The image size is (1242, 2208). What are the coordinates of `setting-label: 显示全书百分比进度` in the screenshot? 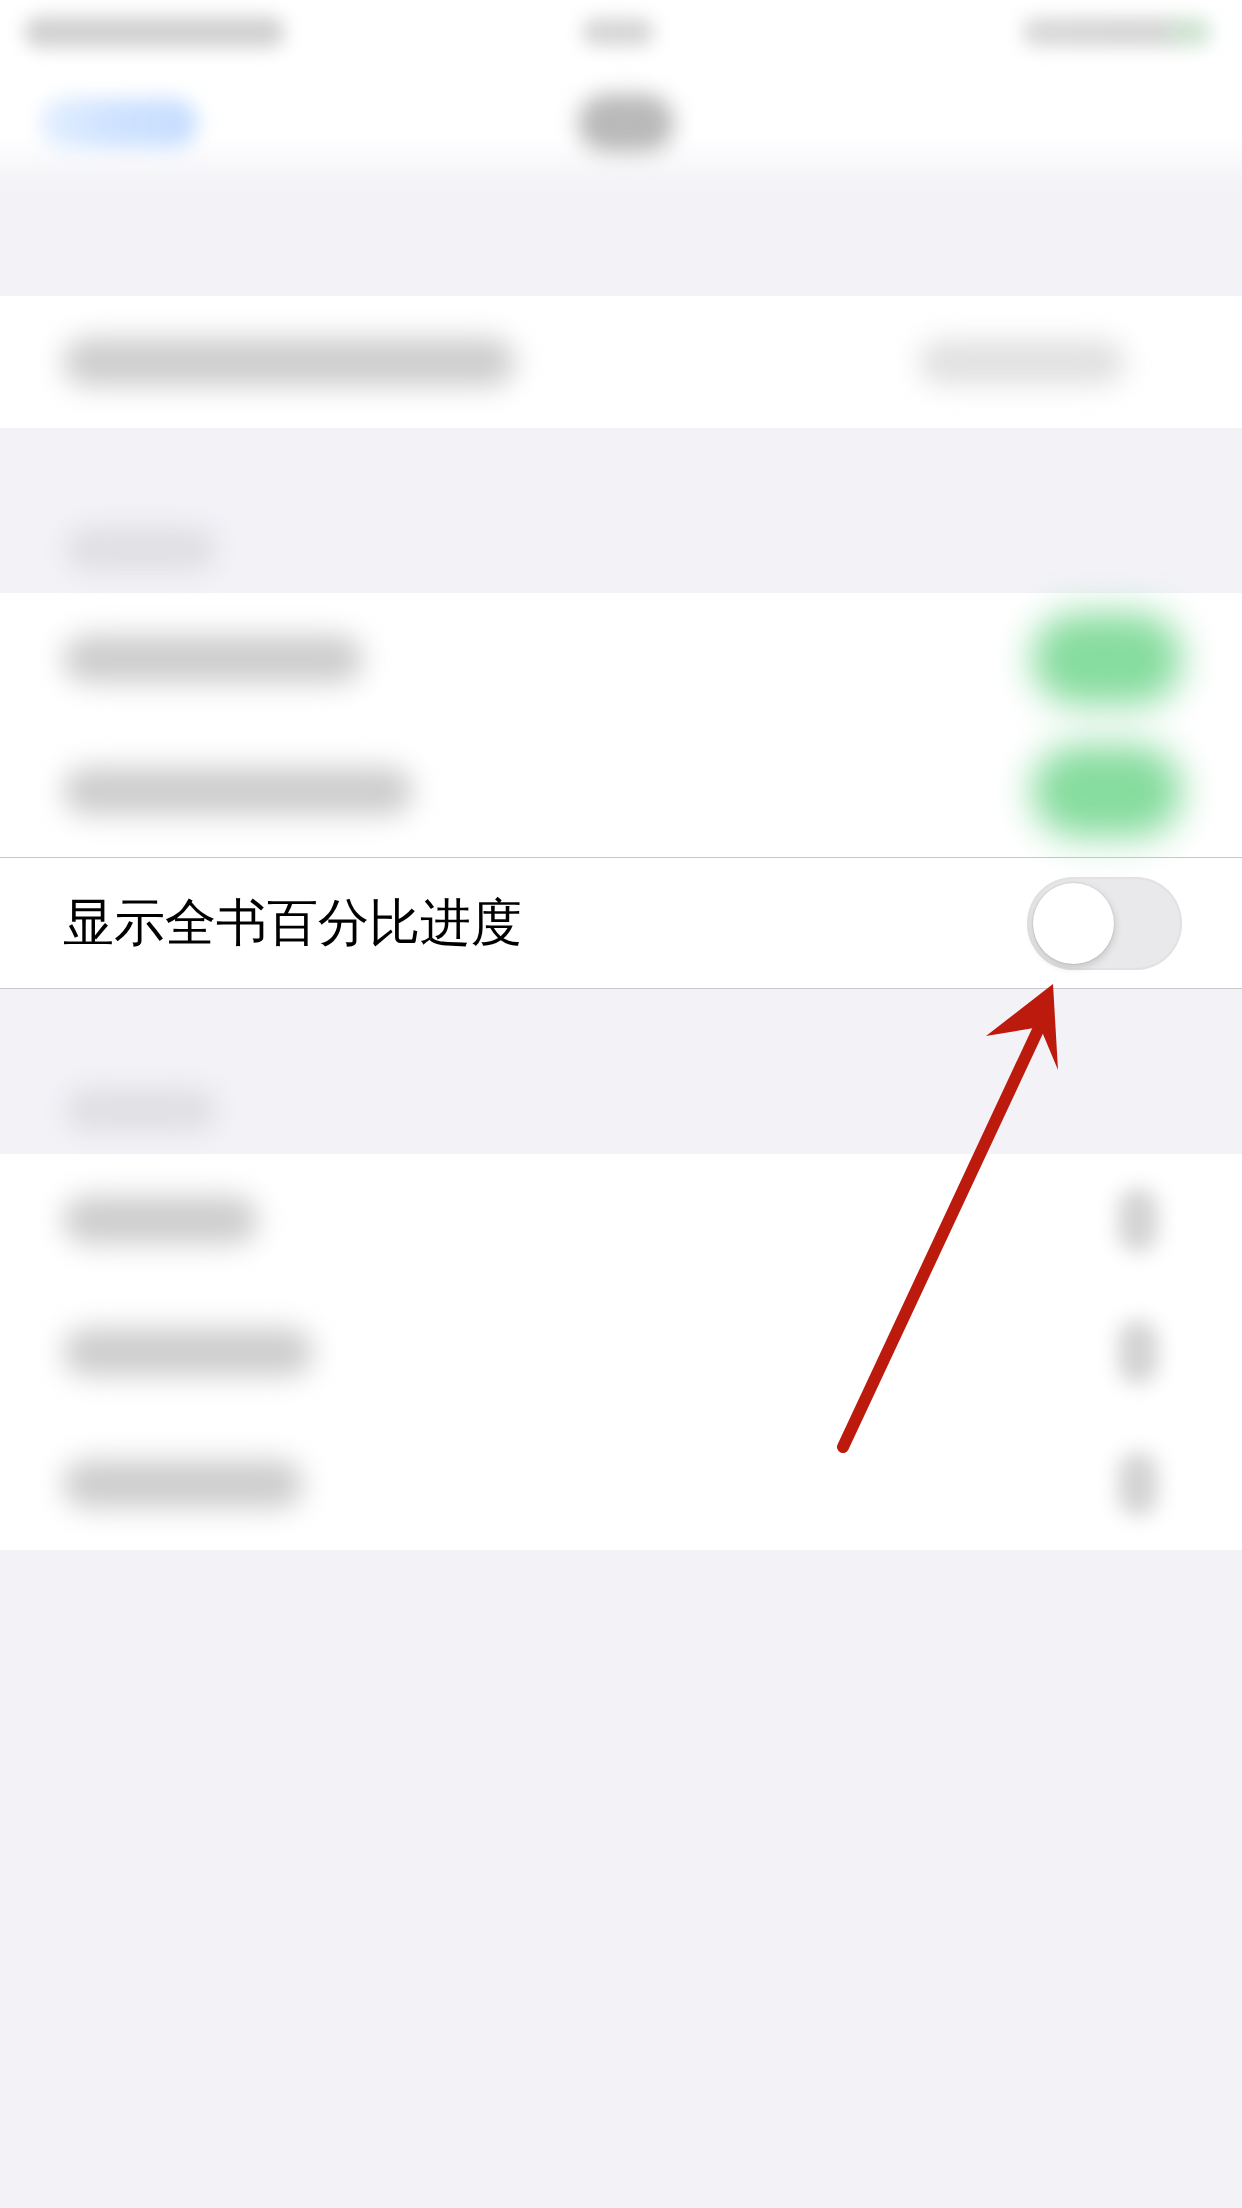 It's located at (292, 923).